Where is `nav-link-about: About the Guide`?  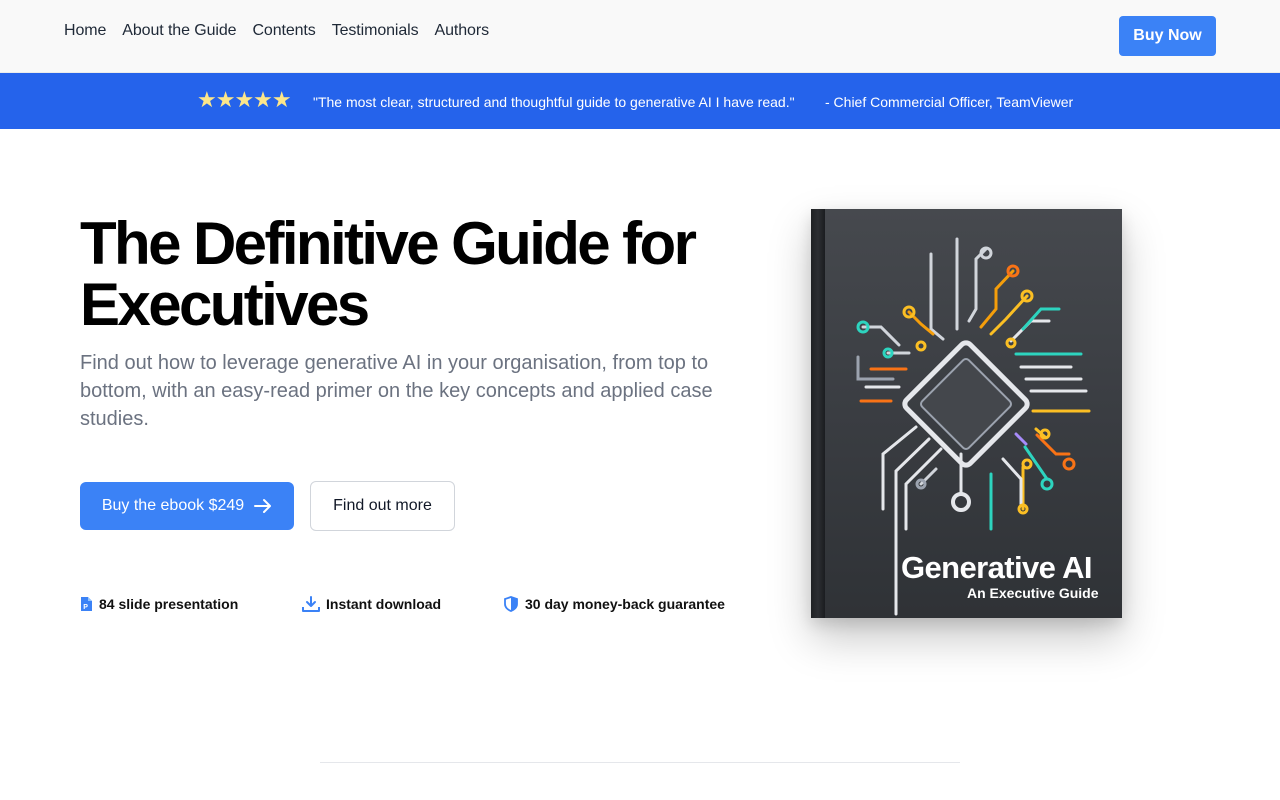
nav-link-about: About the Guide is located at coordinates (179, 31).